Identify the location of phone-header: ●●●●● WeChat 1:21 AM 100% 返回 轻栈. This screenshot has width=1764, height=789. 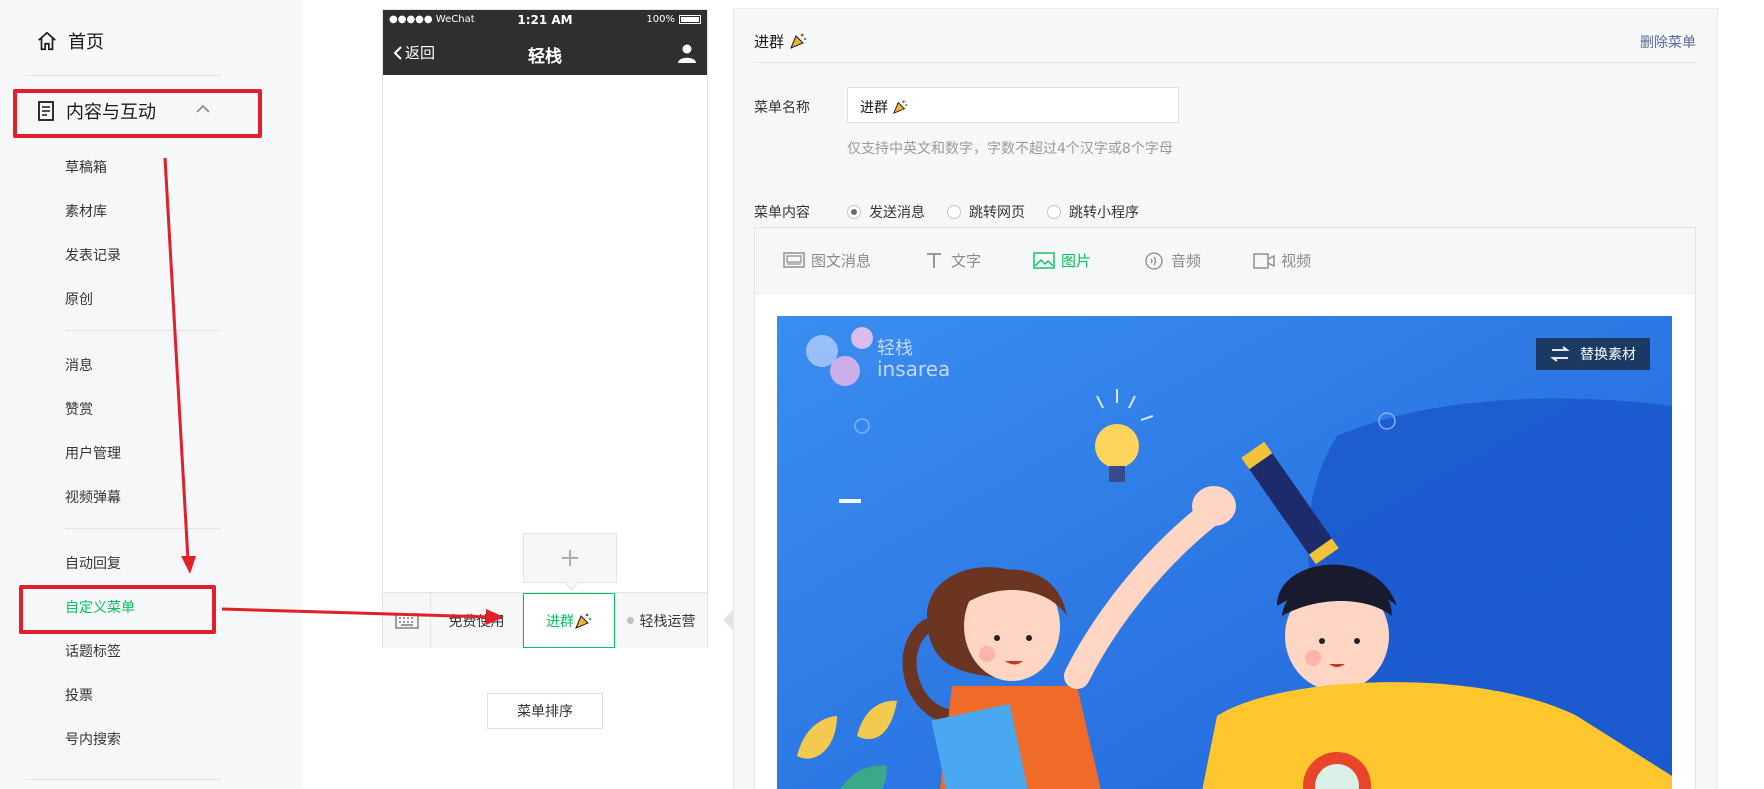
(545, 42).